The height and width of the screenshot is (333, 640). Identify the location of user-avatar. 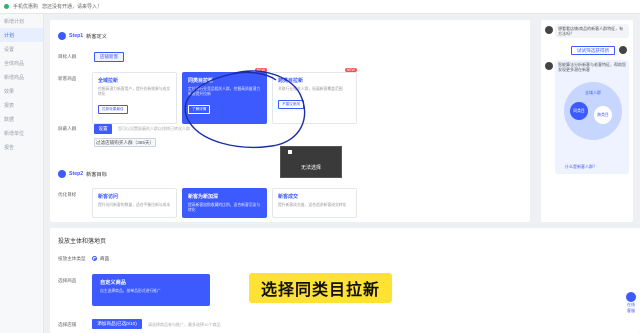
(623, 50).